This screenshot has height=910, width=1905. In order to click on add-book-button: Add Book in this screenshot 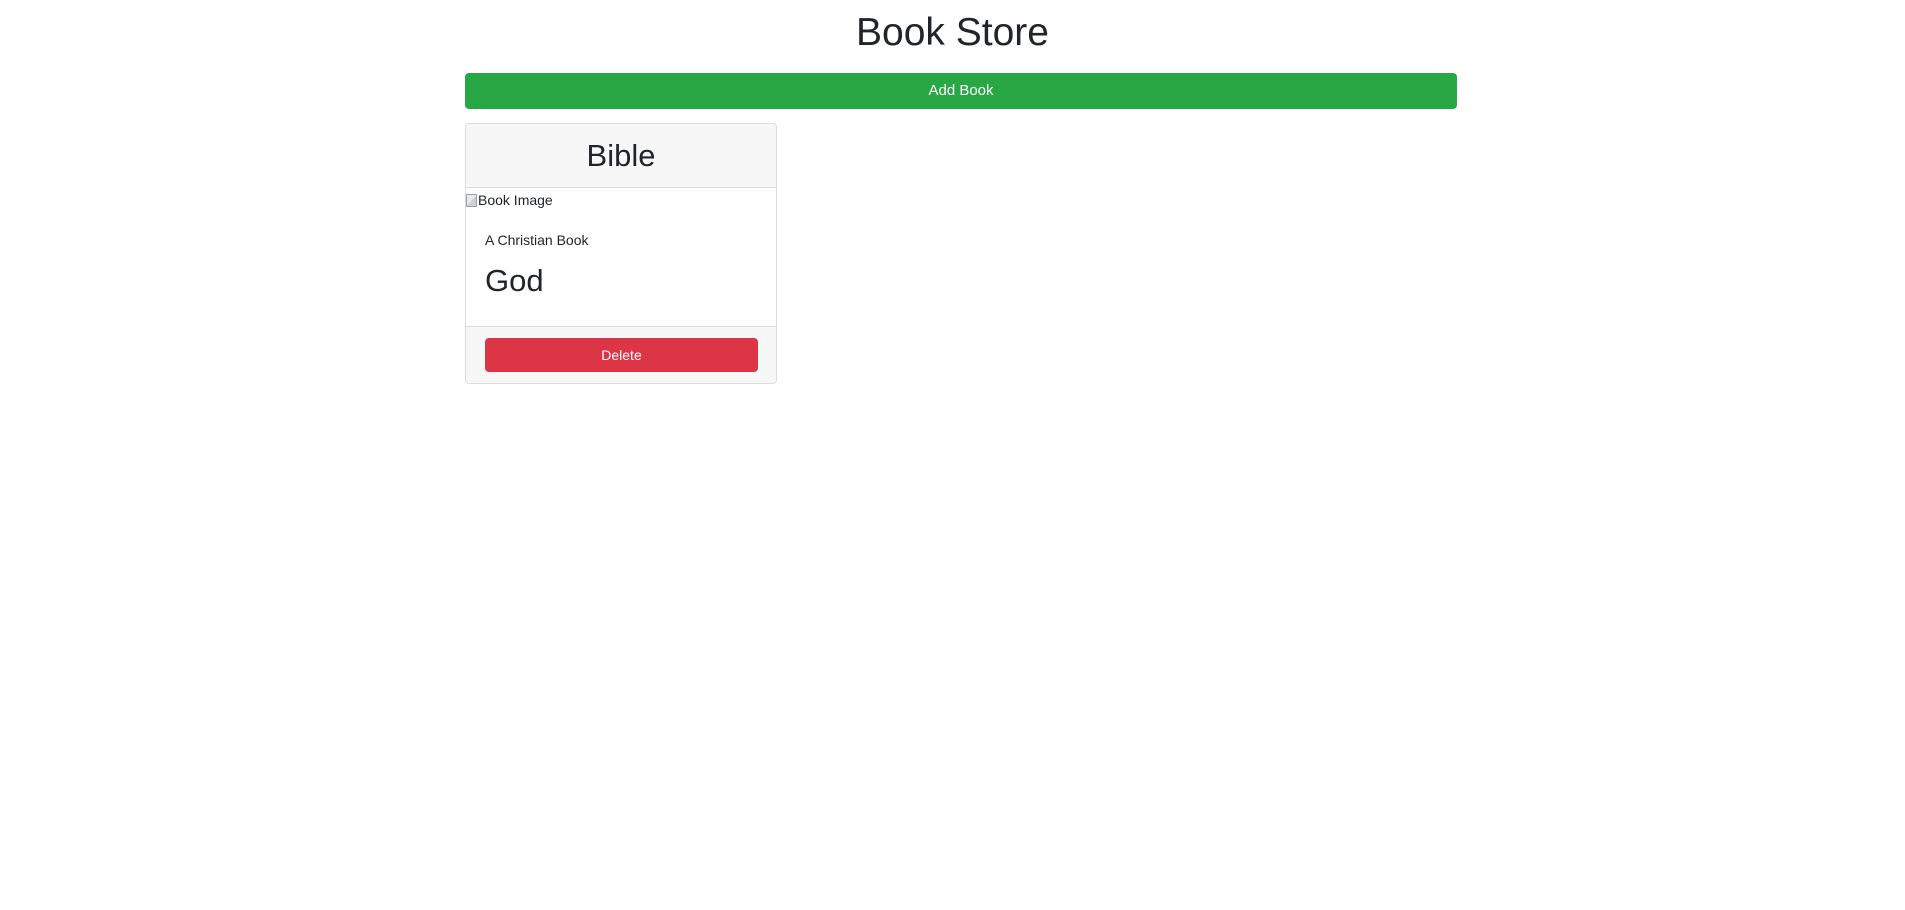, I will do `click(961, 91)`.